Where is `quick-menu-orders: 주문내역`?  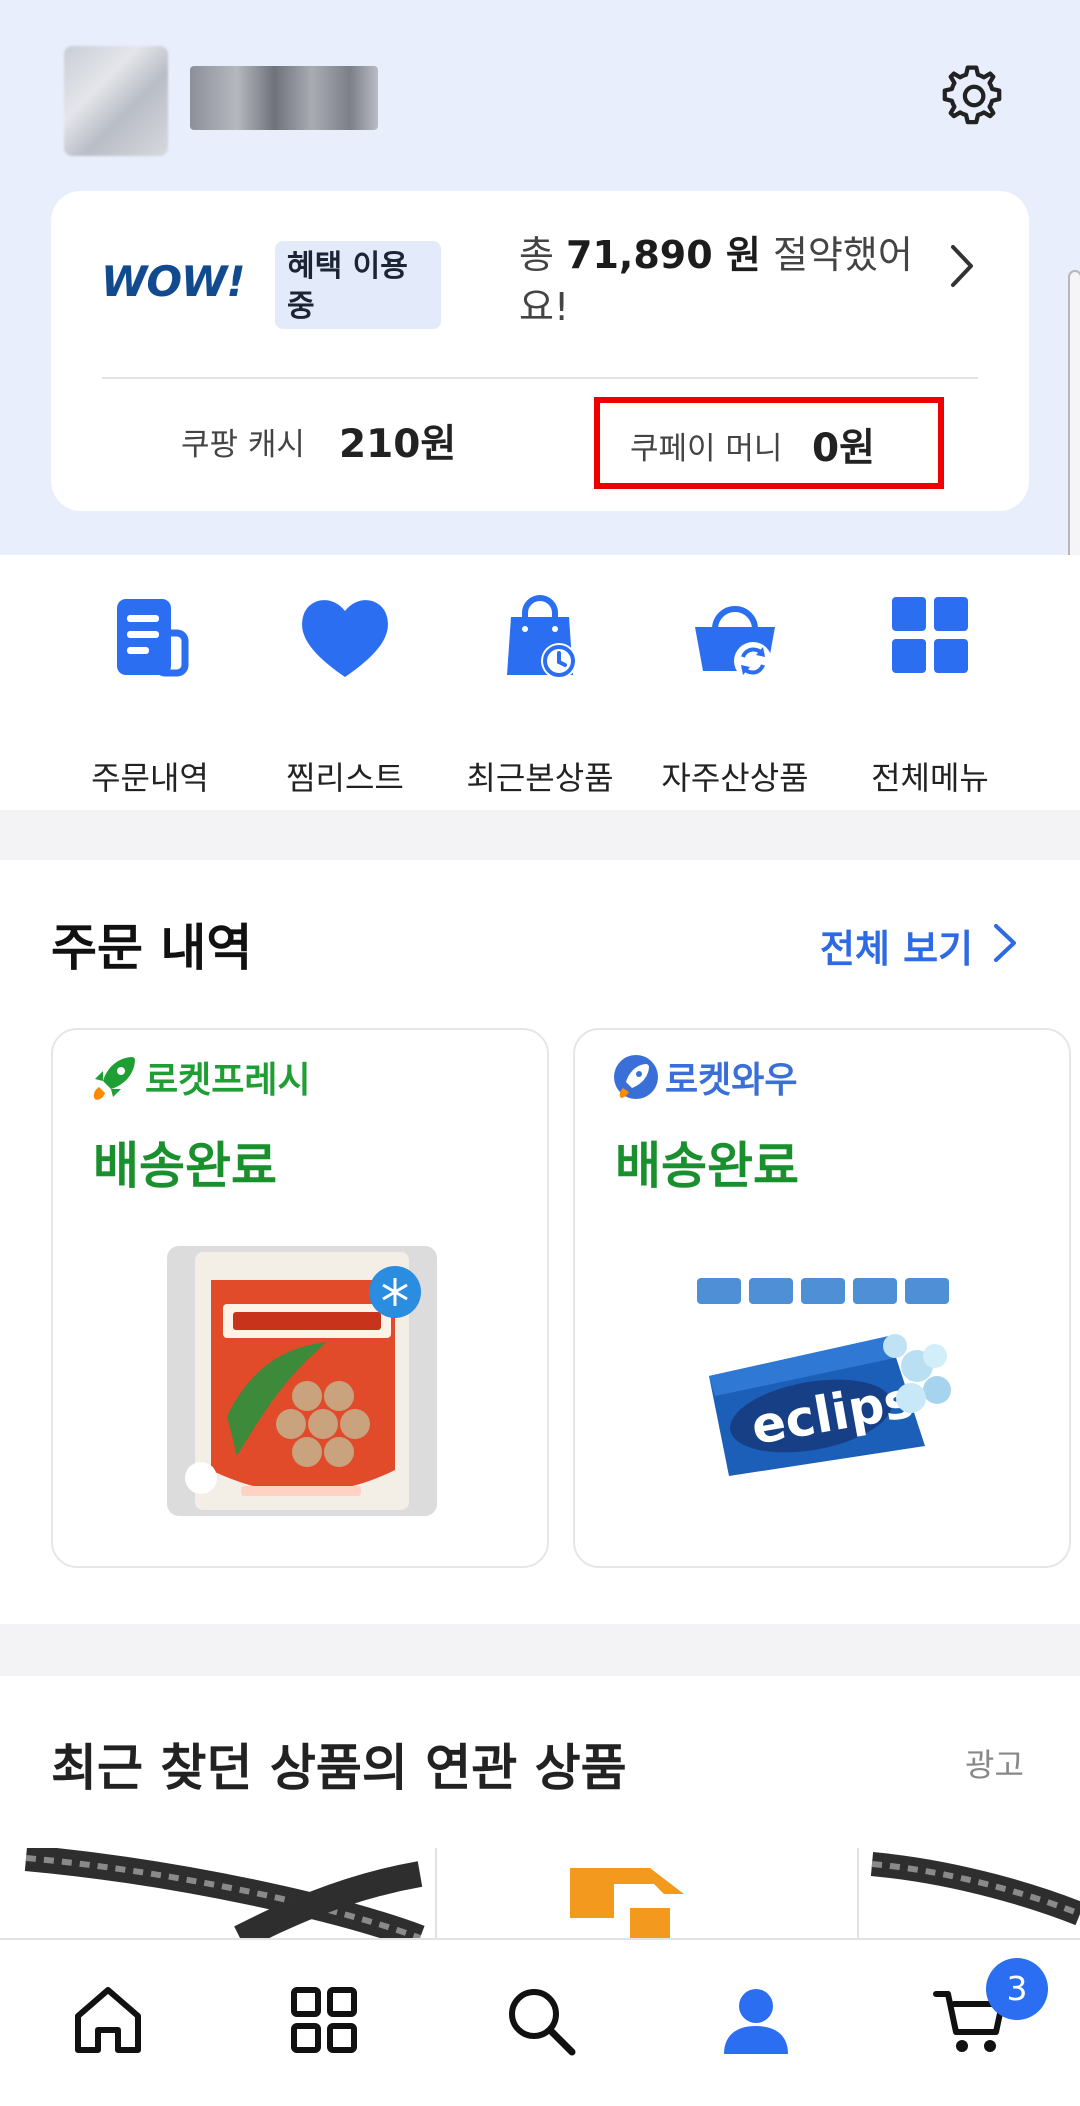 quick-menu-orders: 주문내역 is located at coordinates (150, 695).